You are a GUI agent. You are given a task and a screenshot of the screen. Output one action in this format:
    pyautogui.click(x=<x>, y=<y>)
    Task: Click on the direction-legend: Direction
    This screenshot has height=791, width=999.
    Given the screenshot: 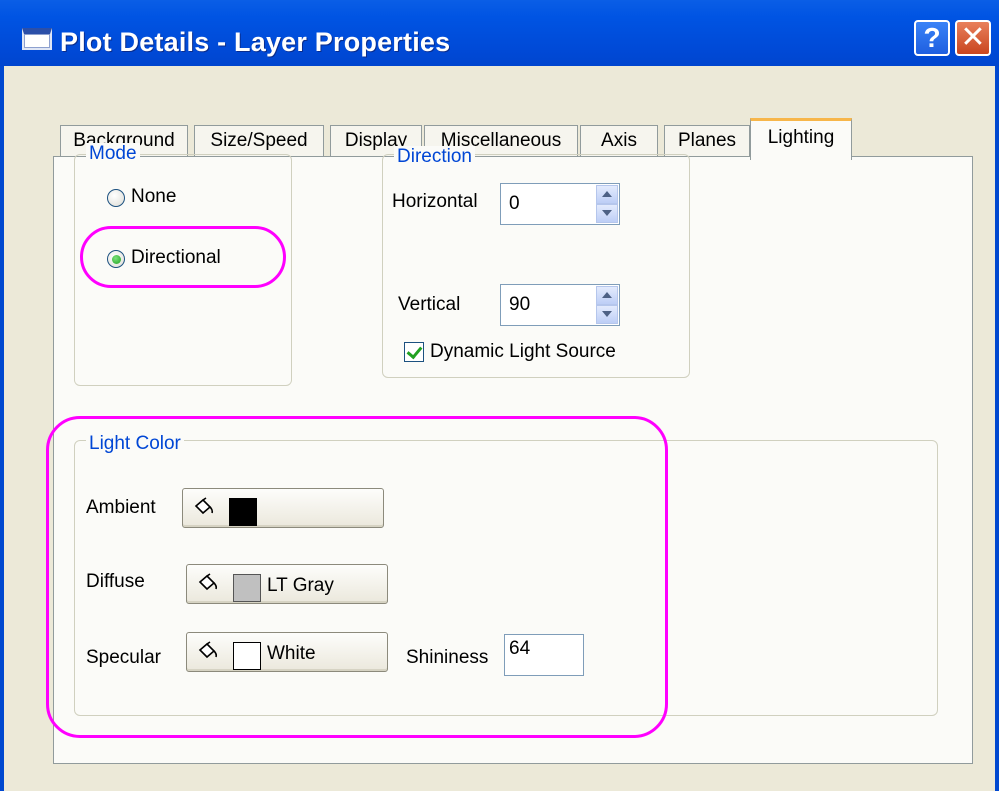 What is the action you would take?
    pyautogui.click(x=434, y=157)
    